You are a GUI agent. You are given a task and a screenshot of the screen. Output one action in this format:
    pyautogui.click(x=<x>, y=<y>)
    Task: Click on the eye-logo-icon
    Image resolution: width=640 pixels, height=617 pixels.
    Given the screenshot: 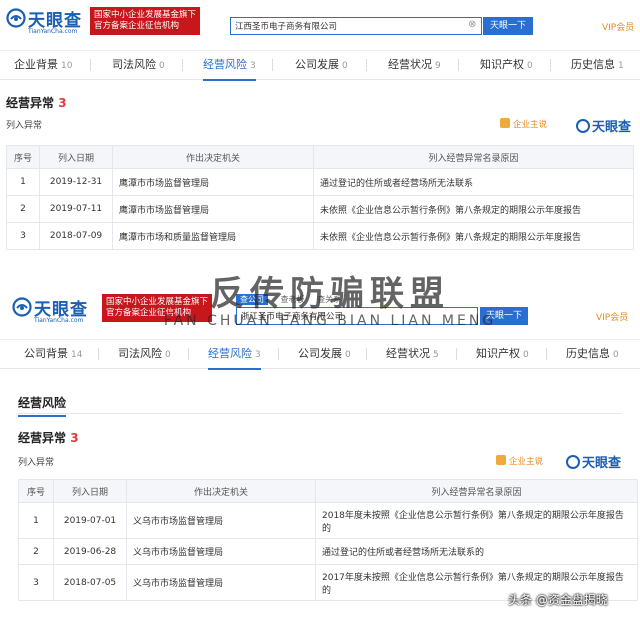 What is the action you would take?
    pyautogui.click(x=573, y=462)
    